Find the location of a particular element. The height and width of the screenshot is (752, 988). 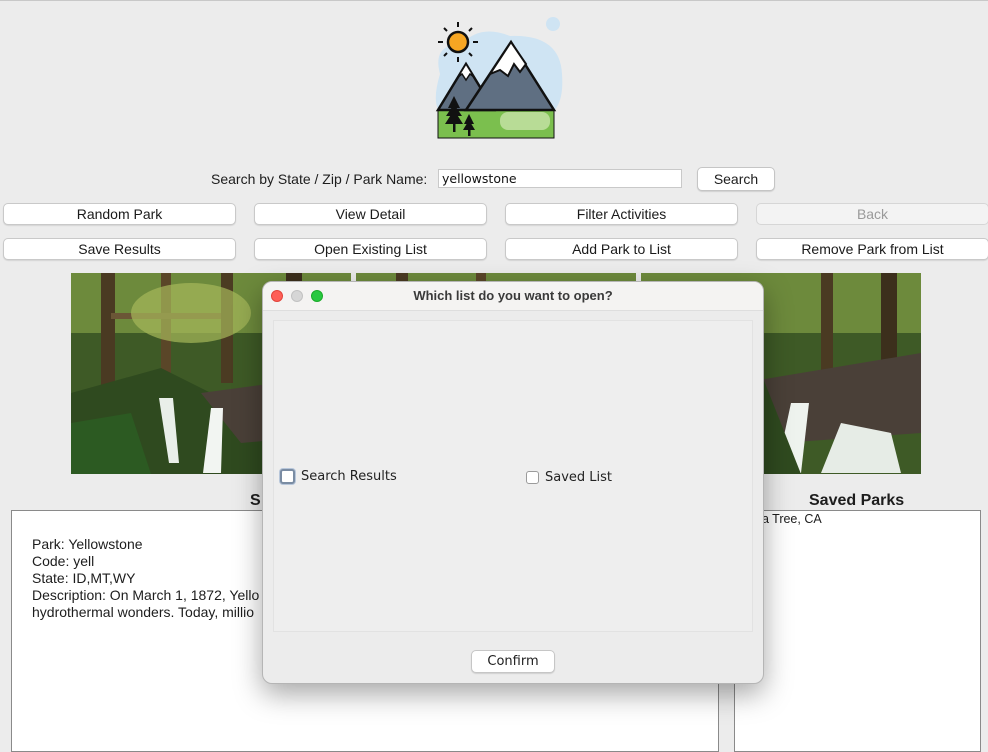

saved-list-option: Saved List is located at coordinates (569, 477).